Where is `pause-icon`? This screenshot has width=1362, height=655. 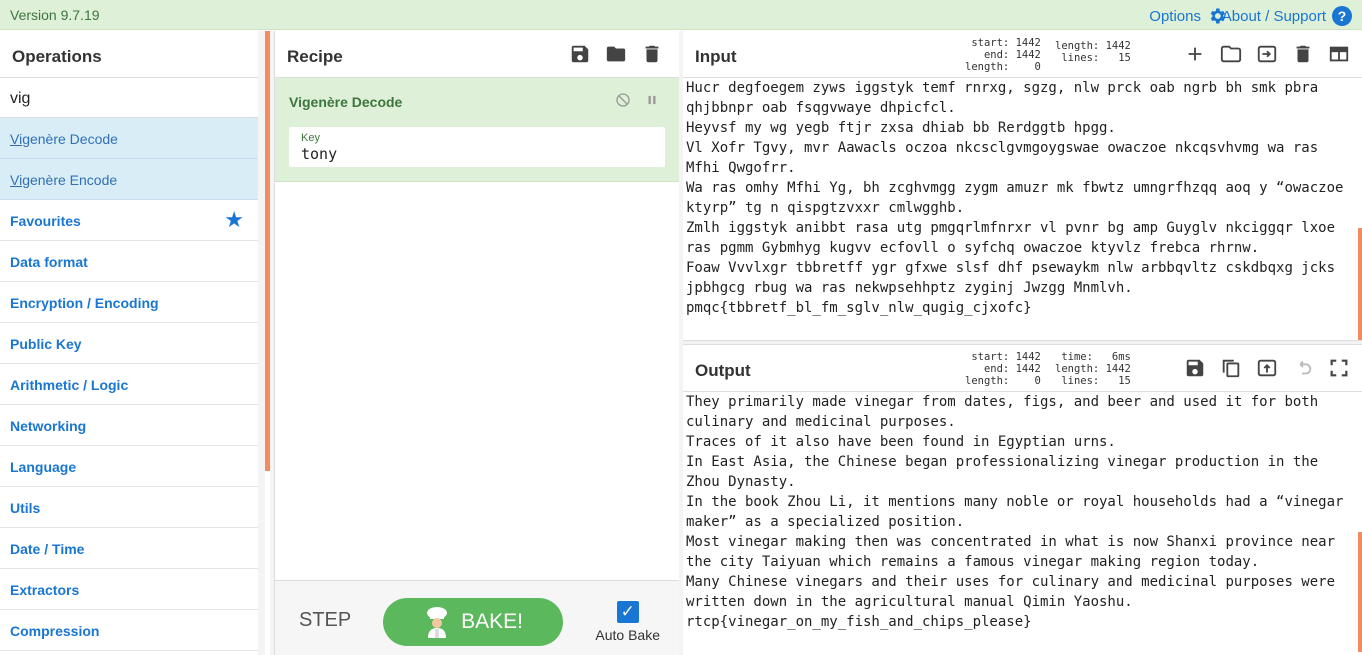
pause-icon is located at coordinates (652, 100).